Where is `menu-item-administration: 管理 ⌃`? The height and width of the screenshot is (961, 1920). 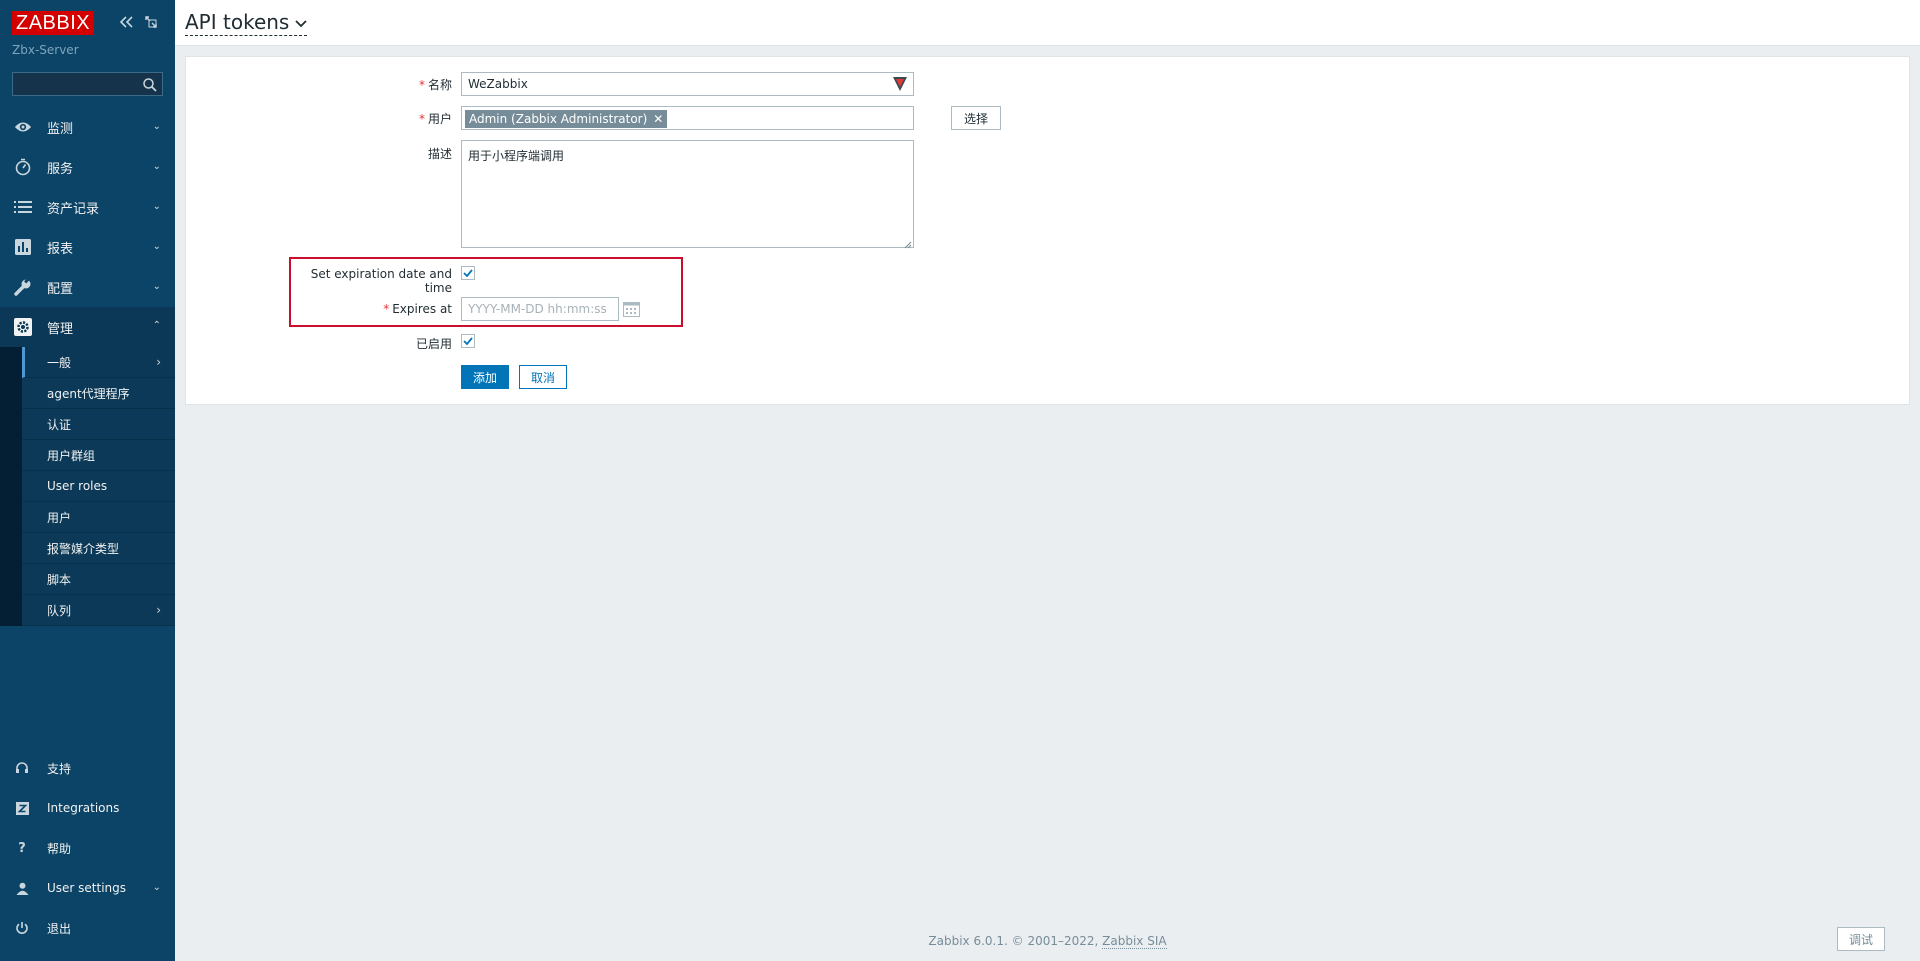 menu-item-administration: 管理 ⌃ is located at coordinates (87, 327).